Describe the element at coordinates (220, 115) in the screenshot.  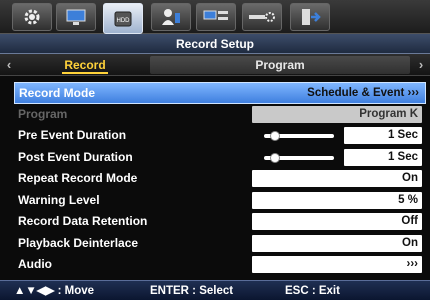
I see `row-program: Program Program K` at that location.